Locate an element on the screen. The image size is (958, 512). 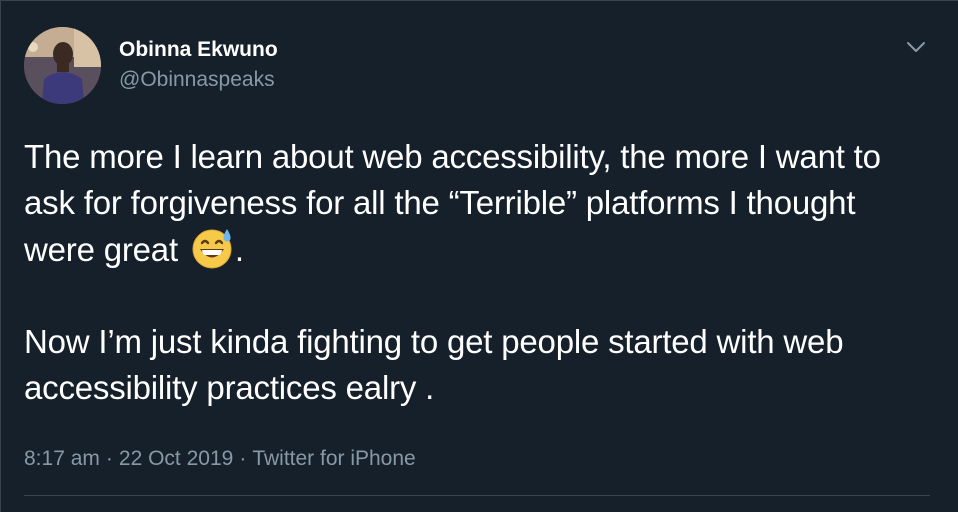
avatar is located at coordinates (62, 65).